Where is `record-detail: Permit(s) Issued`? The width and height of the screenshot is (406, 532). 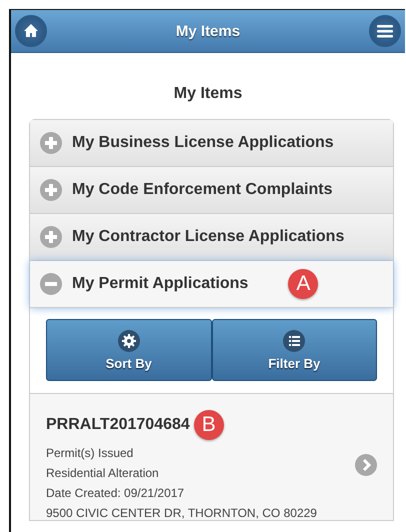
record-detail: Permit(s) Issued is located at coordinates (90, 453).